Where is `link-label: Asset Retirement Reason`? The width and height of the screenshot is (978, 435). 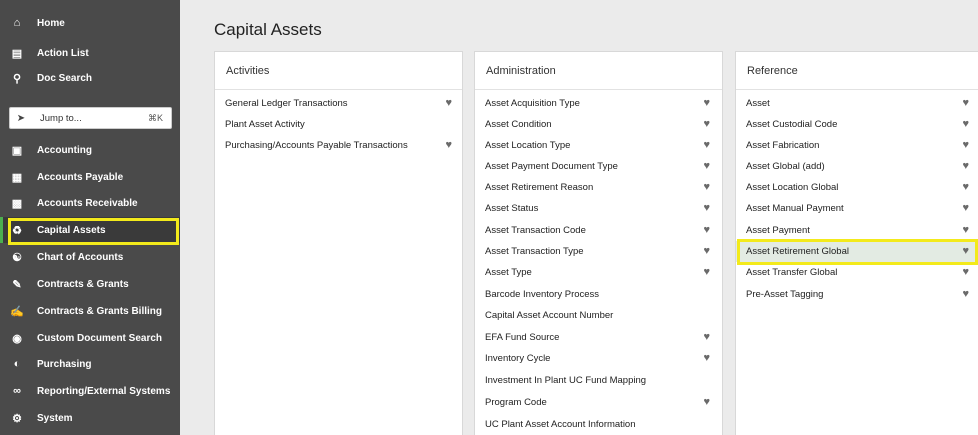 link-label: Asset Retirement Reason is located at coordinates (534, 187).